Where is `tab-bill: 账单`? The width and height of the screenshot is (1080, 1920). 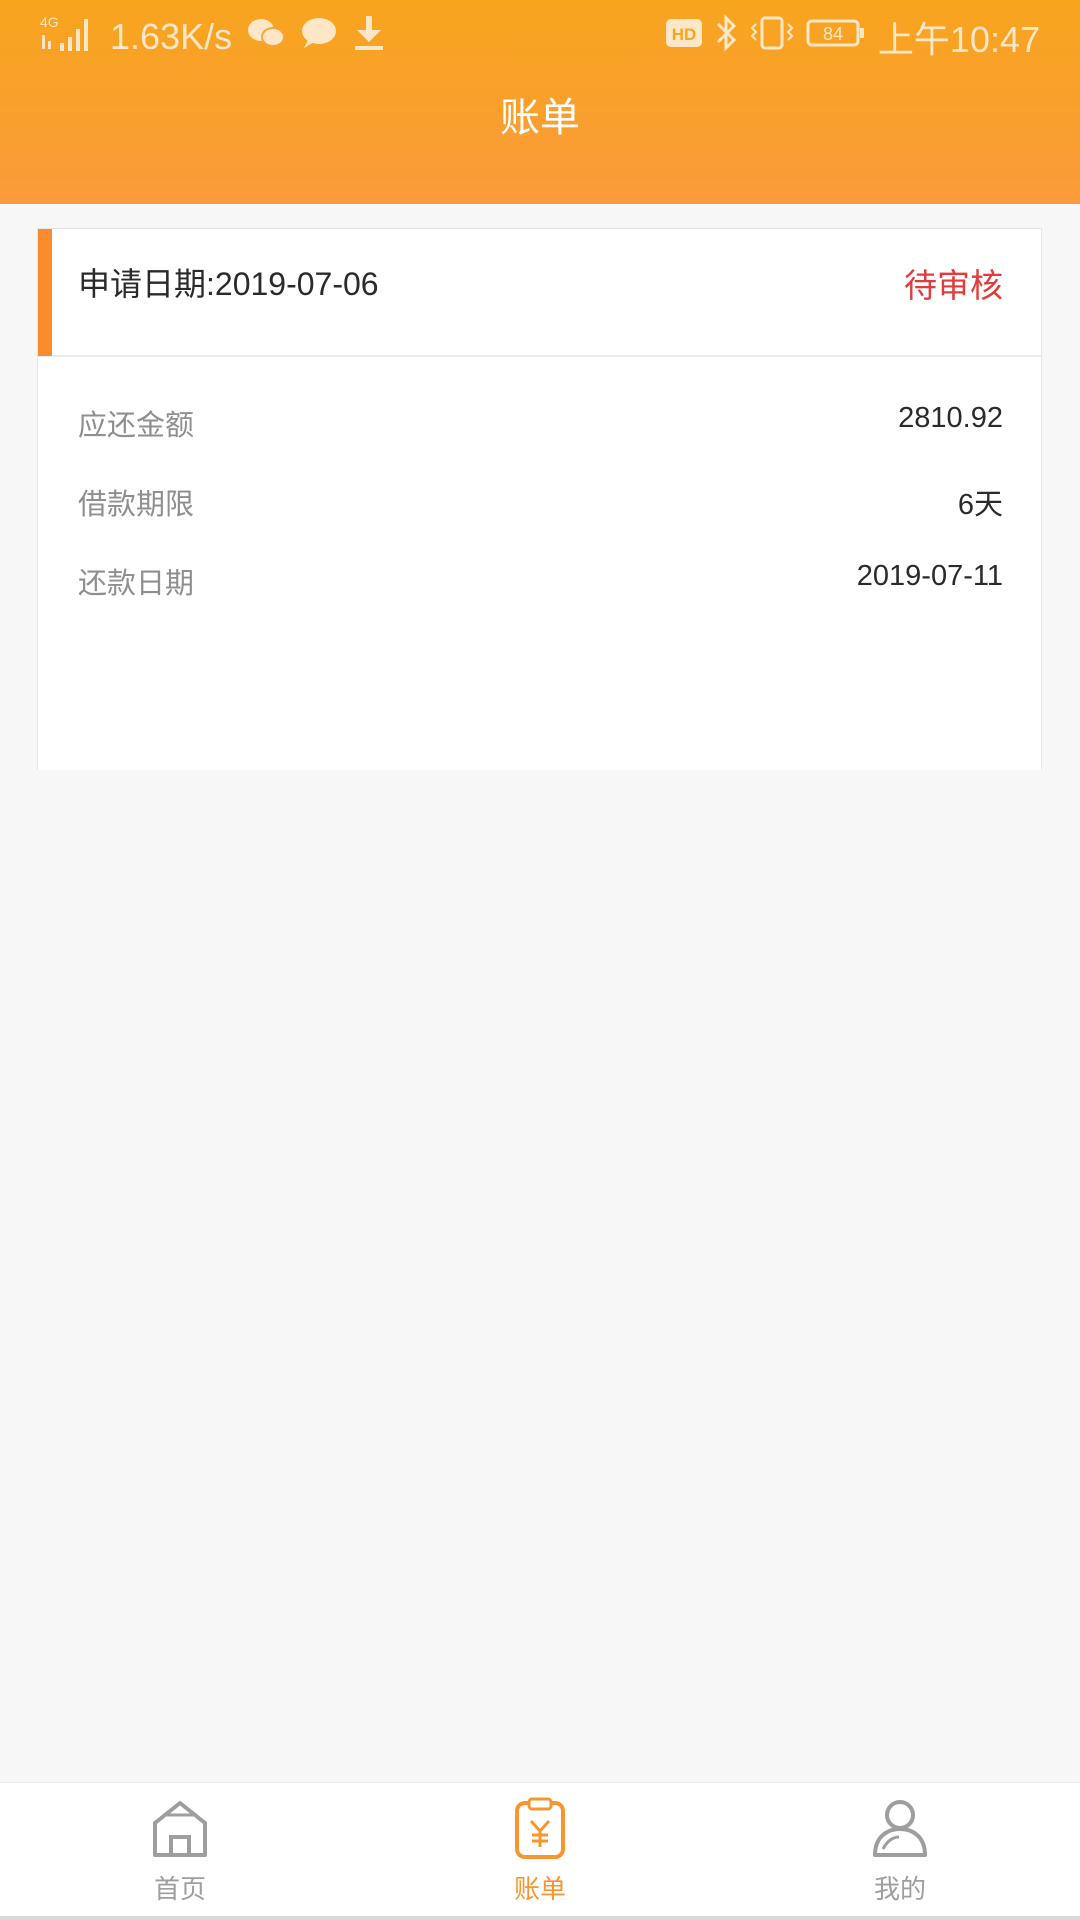 tab-bill: 账单 is located at coordinates (540, 1852).